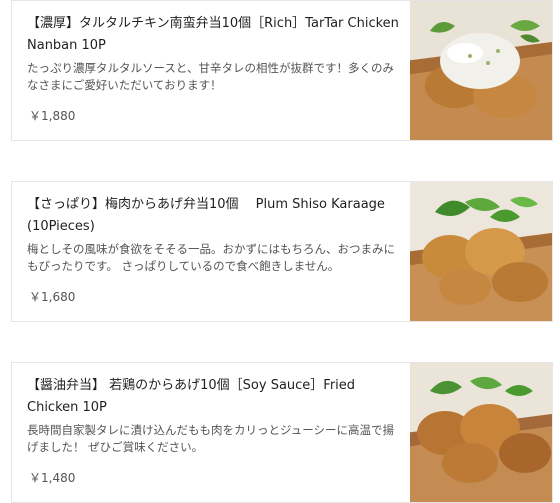 Image resolution: width=560 pixels, height=503 pixels. What do you see at coordinates (52, 297) in the screenshot?
I see `menu-item-price: ￥1,680` at bounding box center [52, 297].